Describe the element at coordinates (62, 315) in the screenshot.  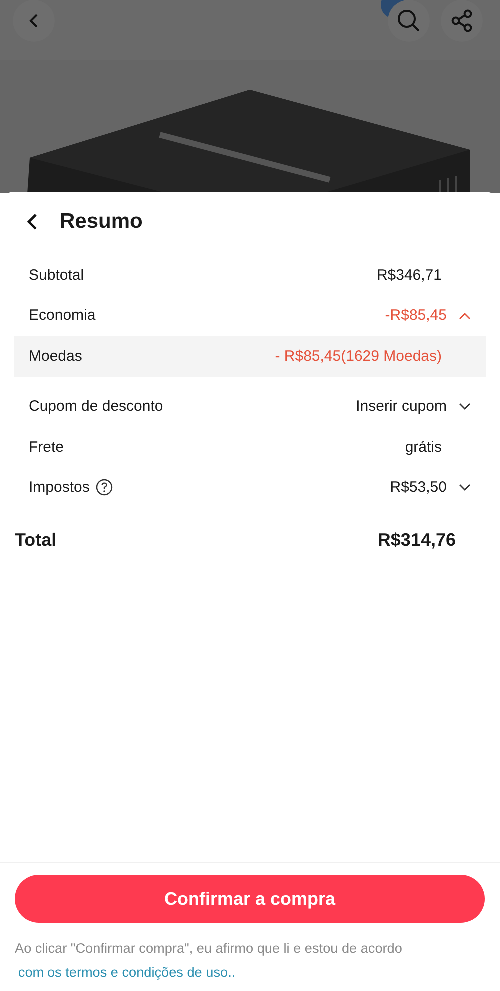
I see `row-label: Economia` at that location.